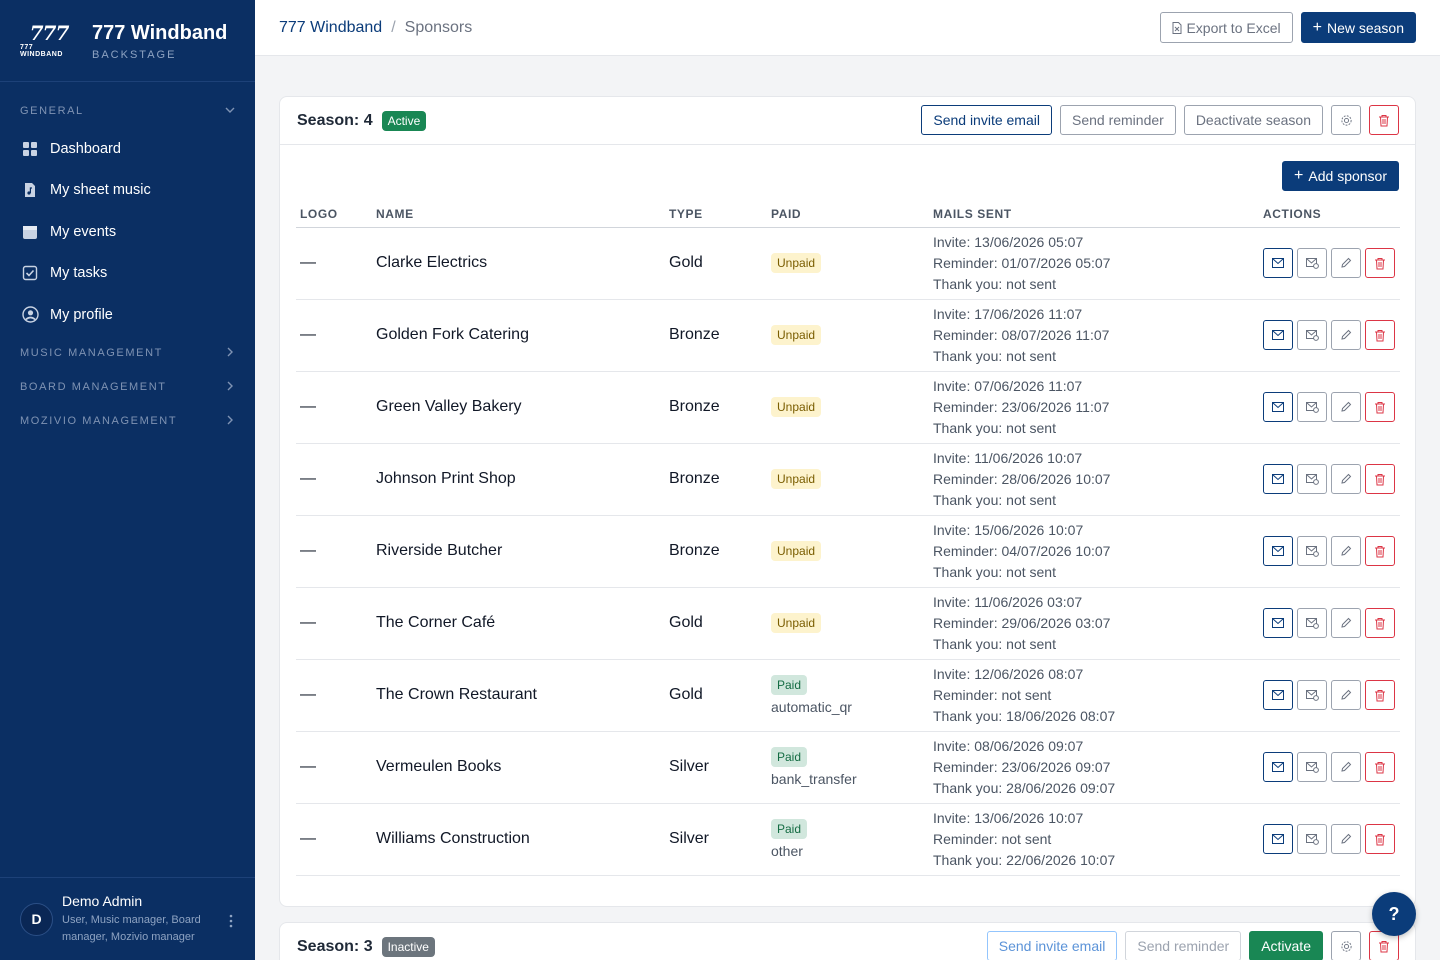 This screenshot has width=1440, height=960. I want to click on breadcrumb-home: 777 Windband, so click(330, 28).